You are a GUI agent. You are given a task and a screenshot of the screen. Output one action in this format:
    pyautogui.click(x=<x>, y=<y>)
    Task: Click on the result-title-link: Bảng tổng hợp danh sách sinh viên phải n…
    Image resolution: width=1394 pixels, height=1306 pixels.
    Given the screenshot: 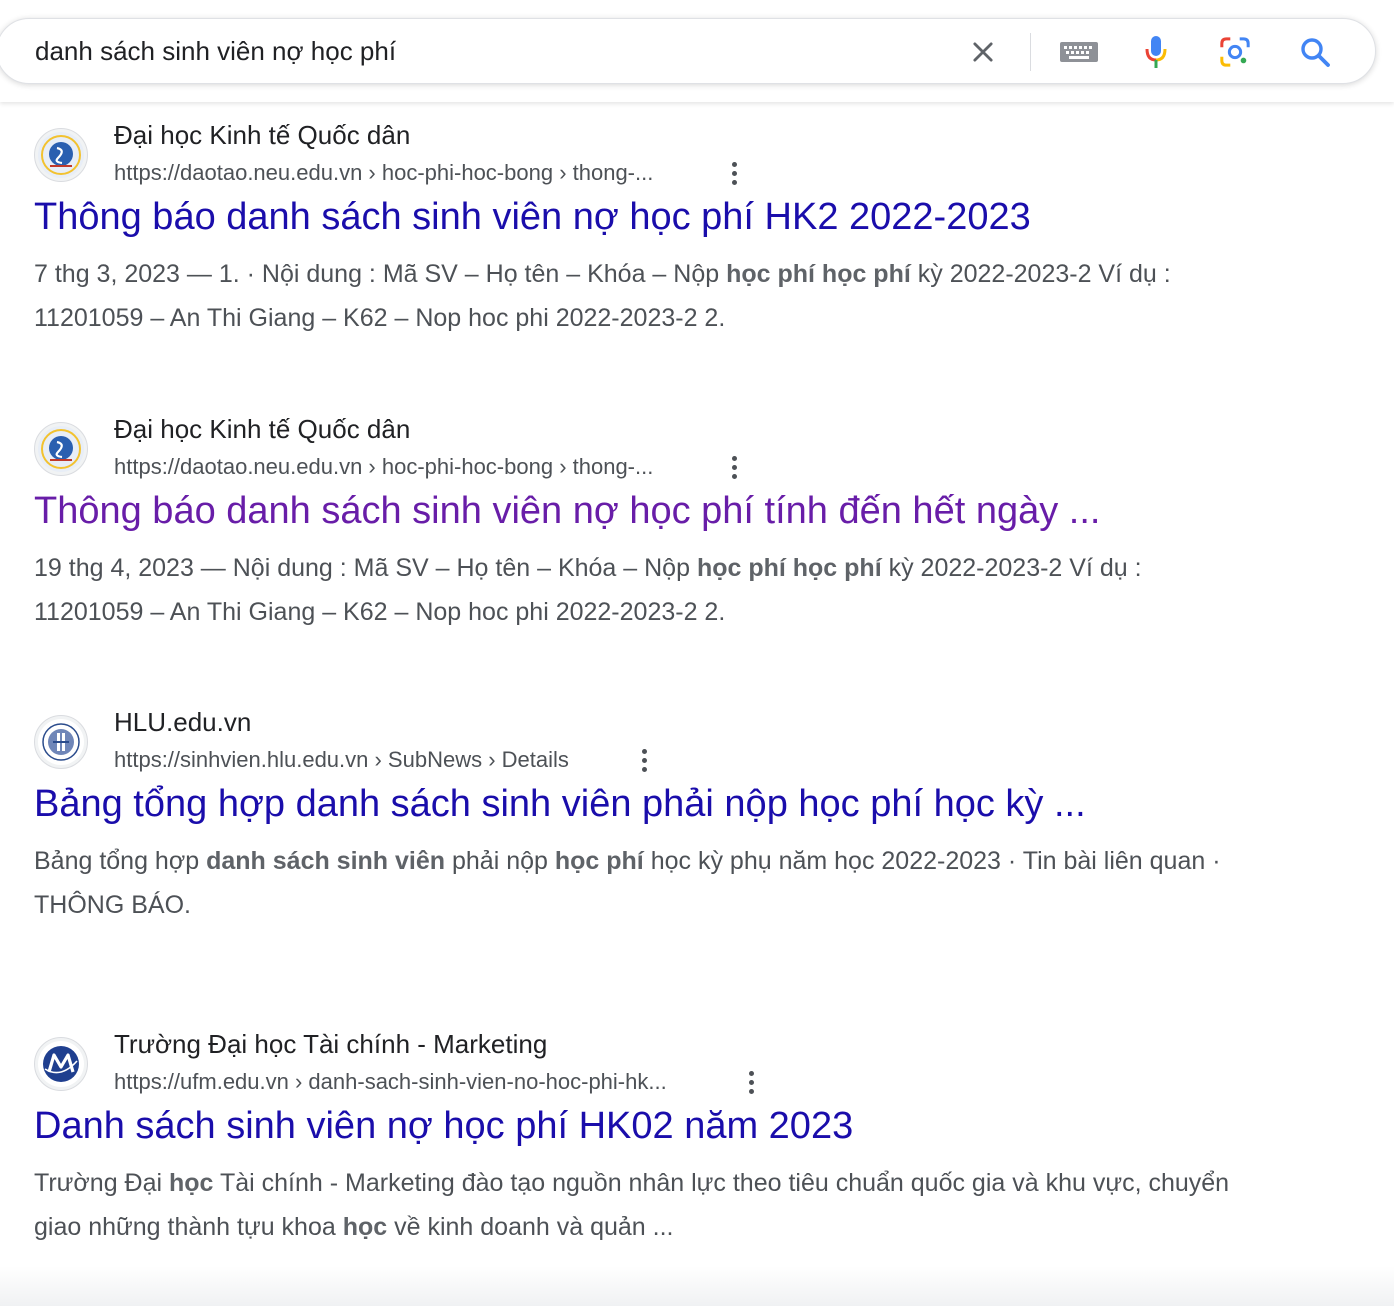 What is the action you would take?
    pyautogui.click(x=560, y=804)
    